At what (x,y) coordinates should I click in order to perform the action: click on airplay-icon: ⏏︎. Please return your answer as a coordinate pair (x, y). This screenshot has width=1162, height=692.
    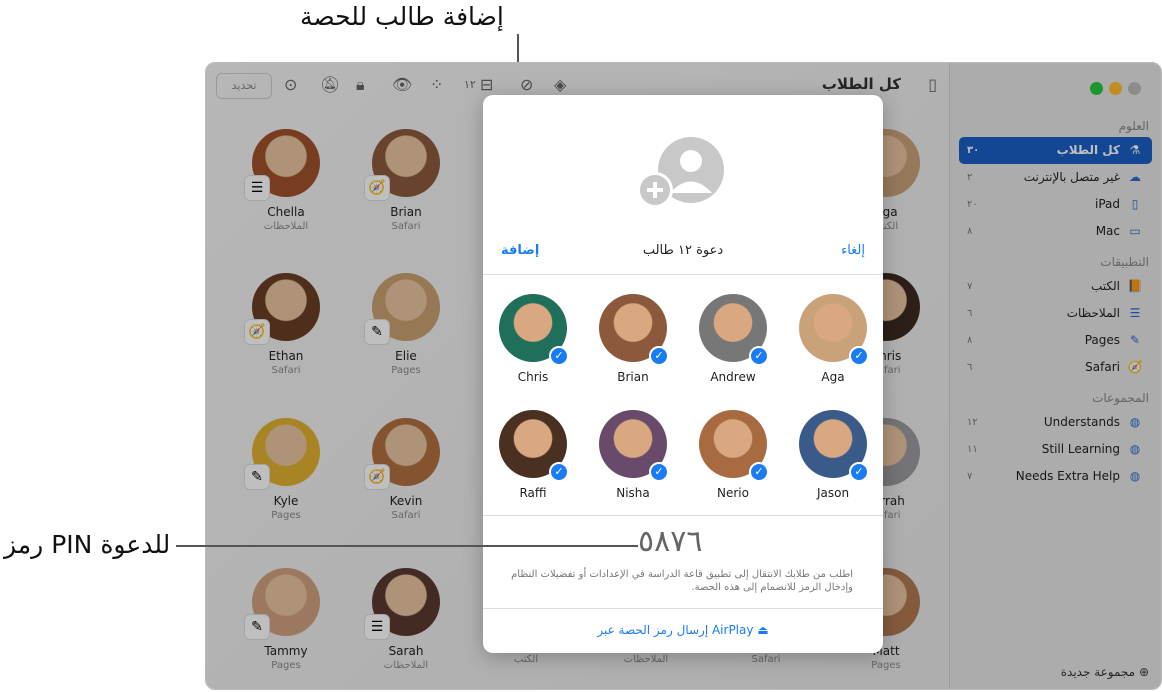
    Looking at the image, I should click on (763, 630).